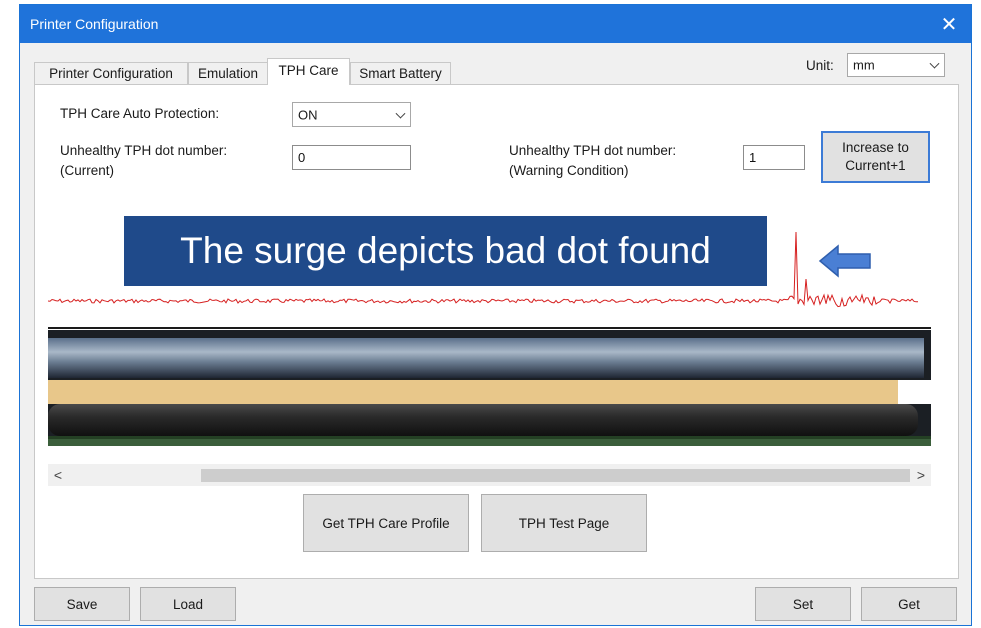 The height and width of the screenshot is (628, 981). I want to click on left-arrow-icon, so click(844, 261).